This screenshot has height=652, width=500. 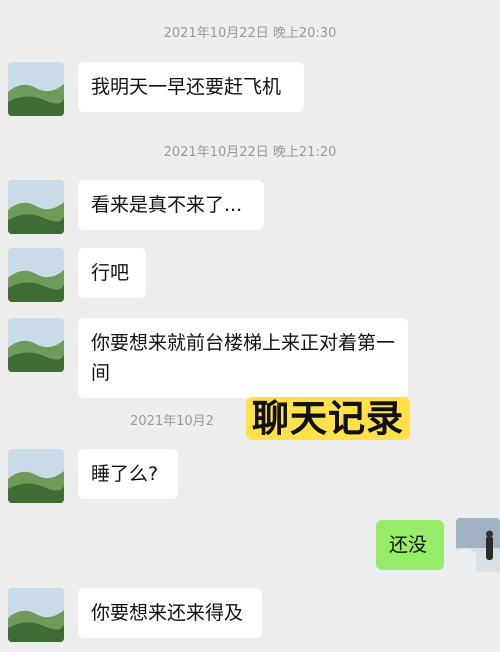 I want to click on person-photo-avatar-image, so click(x=478, y=545).